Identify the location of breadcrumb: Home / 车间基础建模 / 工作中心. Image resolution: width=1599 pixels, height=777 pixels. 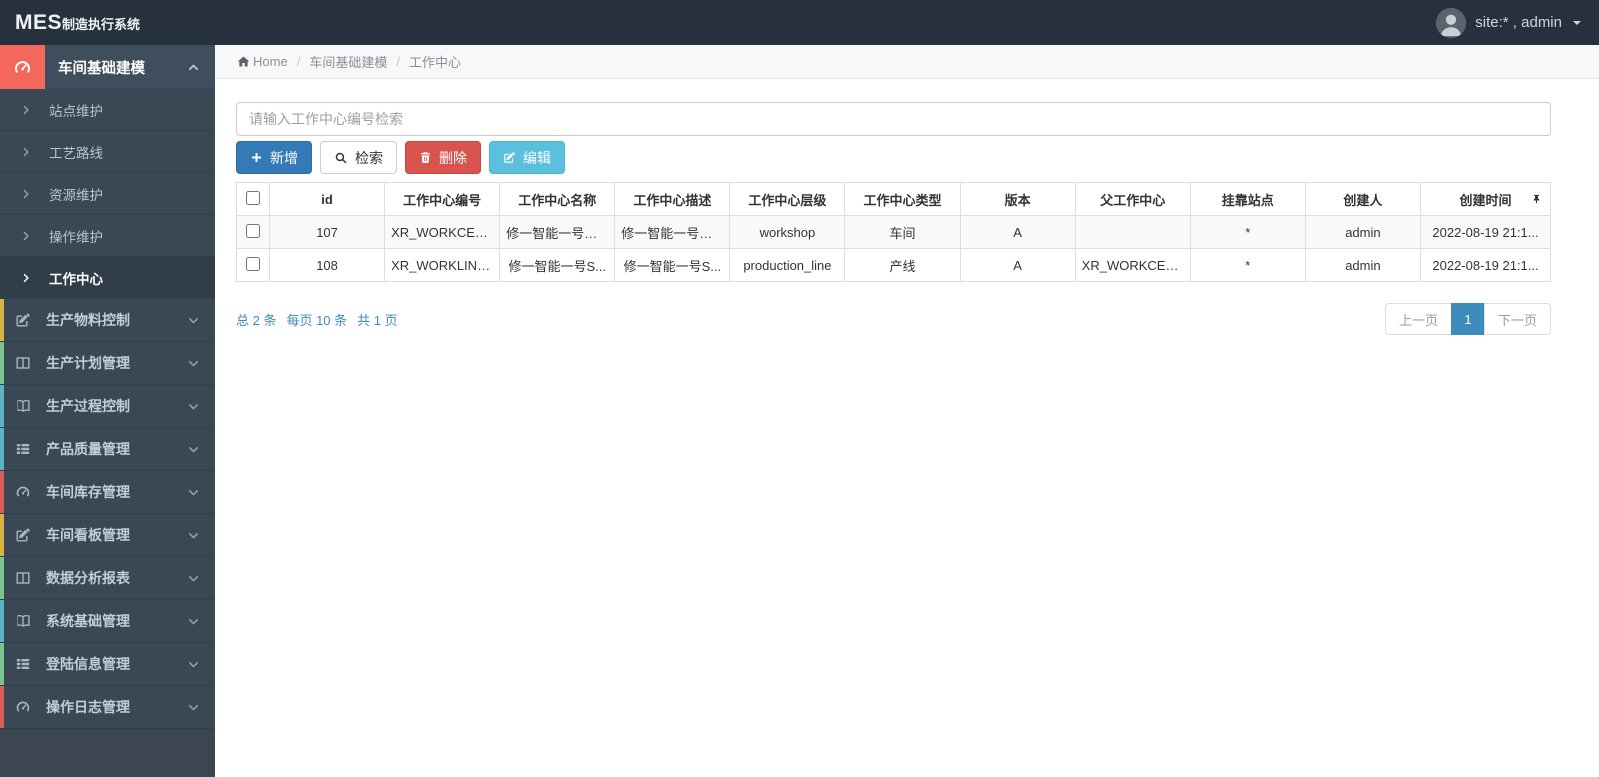
(907, 62).